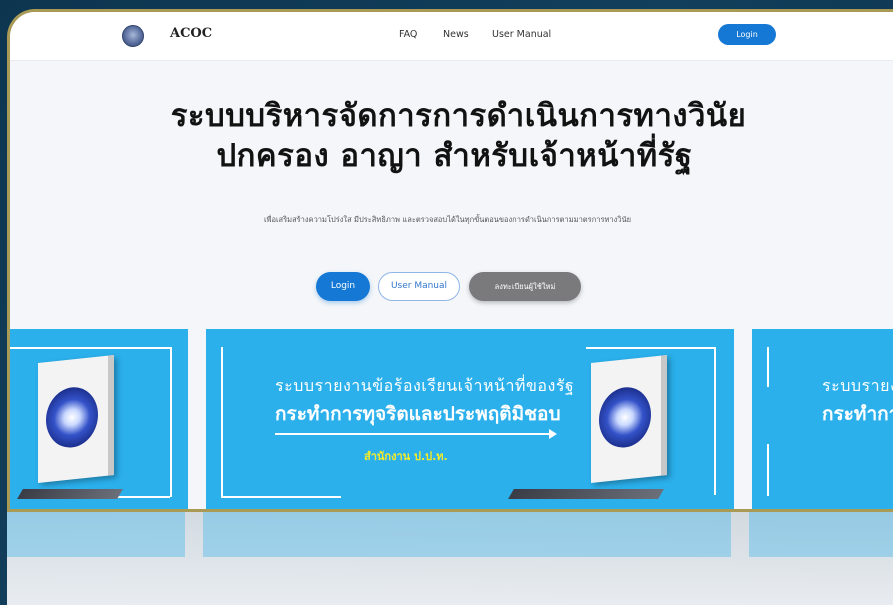  I want to click on register-button: ลงทะเบียนผู้ใช้ใหม่, so click(525, 286).